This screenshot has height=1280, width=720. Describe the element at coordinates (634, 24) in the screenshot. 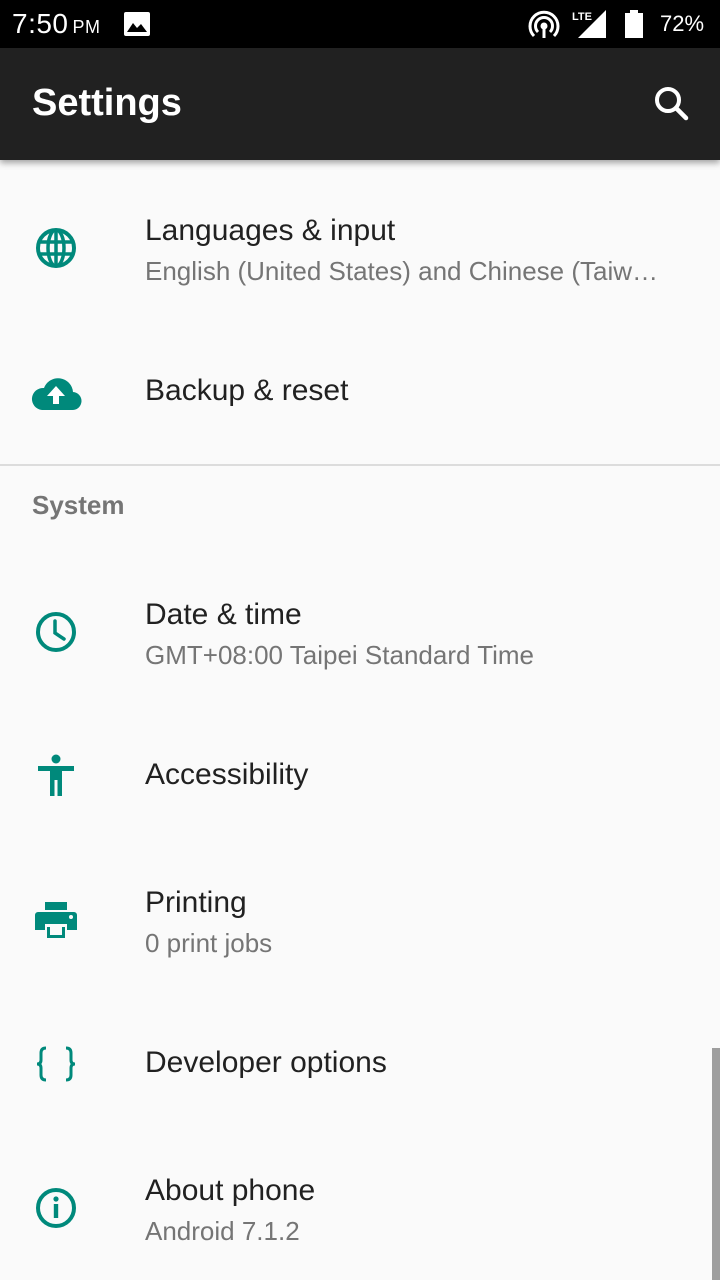

I see `battery-icon` at that location.